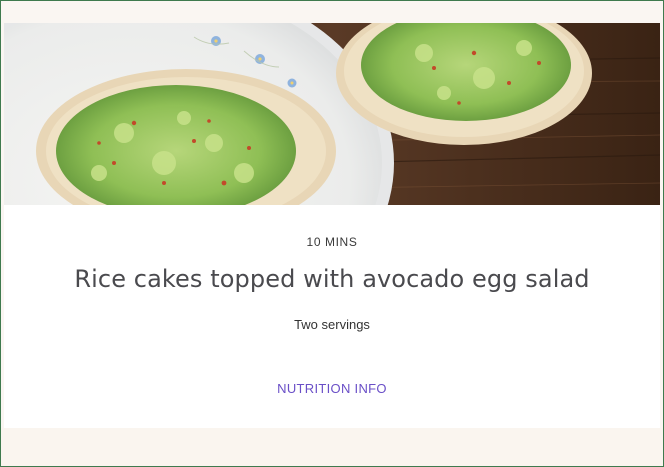  I want to click on servings-text: Two servings, so click(332, 324).